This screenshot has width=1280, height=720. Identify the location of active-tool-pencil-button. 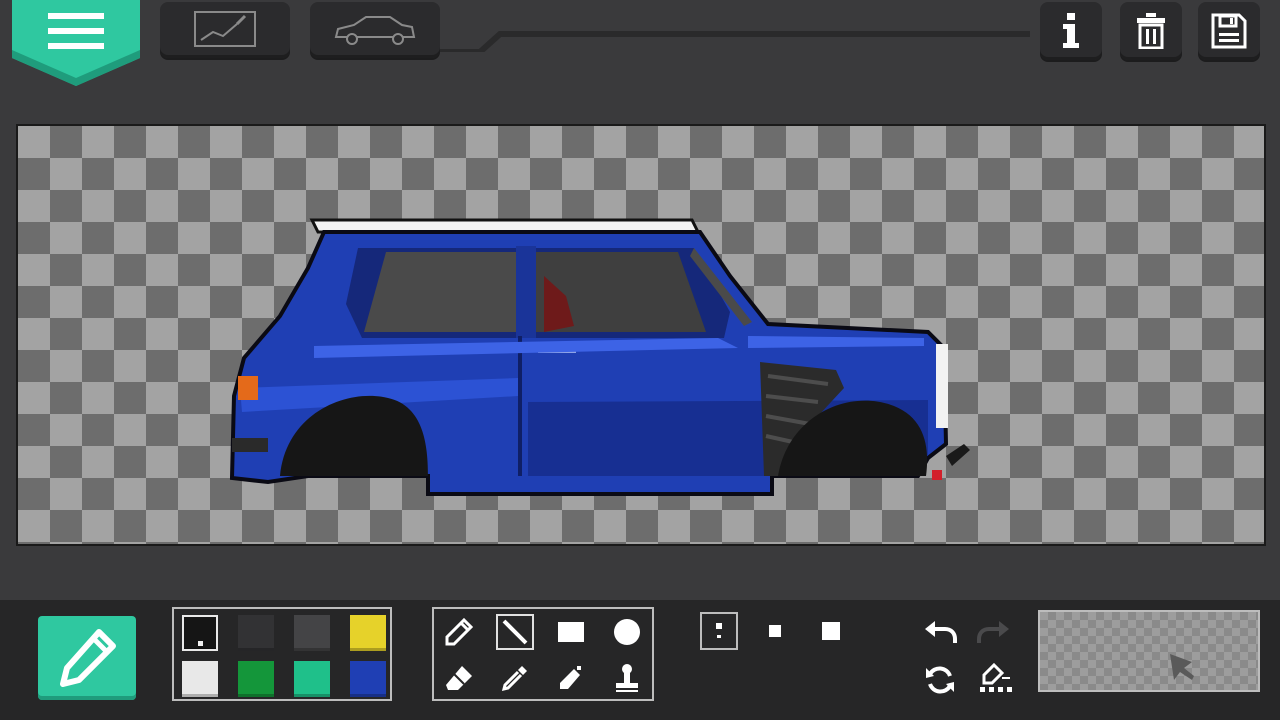
(87, 658).